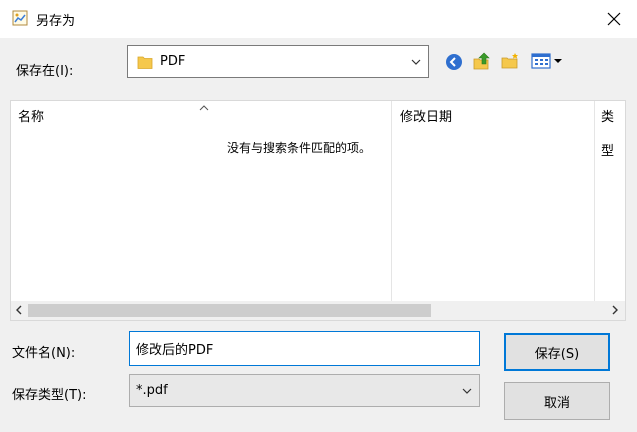  What do you see at coordinates (304, 348) in the screenshot?
I see `file-name-input` at bounding box center [304, 348].